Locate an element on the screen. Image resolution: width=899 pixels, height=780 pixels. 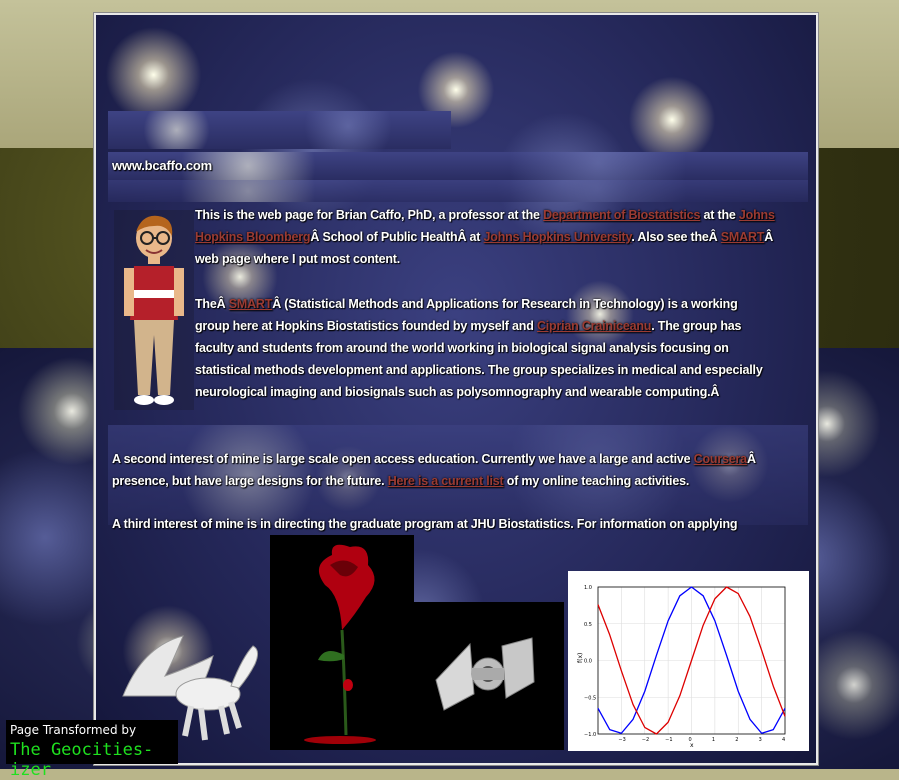
intro-text: at the is located at coordinates (719, 215).